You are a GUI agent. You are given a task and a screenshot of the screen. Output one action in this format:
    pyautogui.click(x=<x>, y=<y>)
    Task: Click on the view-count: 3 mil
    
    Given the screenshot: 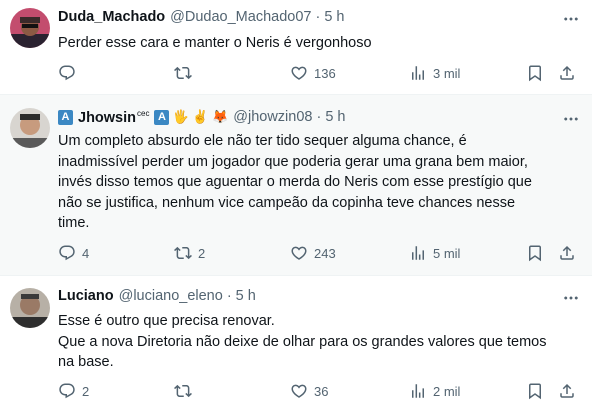 What is the action you would take?
    pyautogui.click(x=447, y=73)
    